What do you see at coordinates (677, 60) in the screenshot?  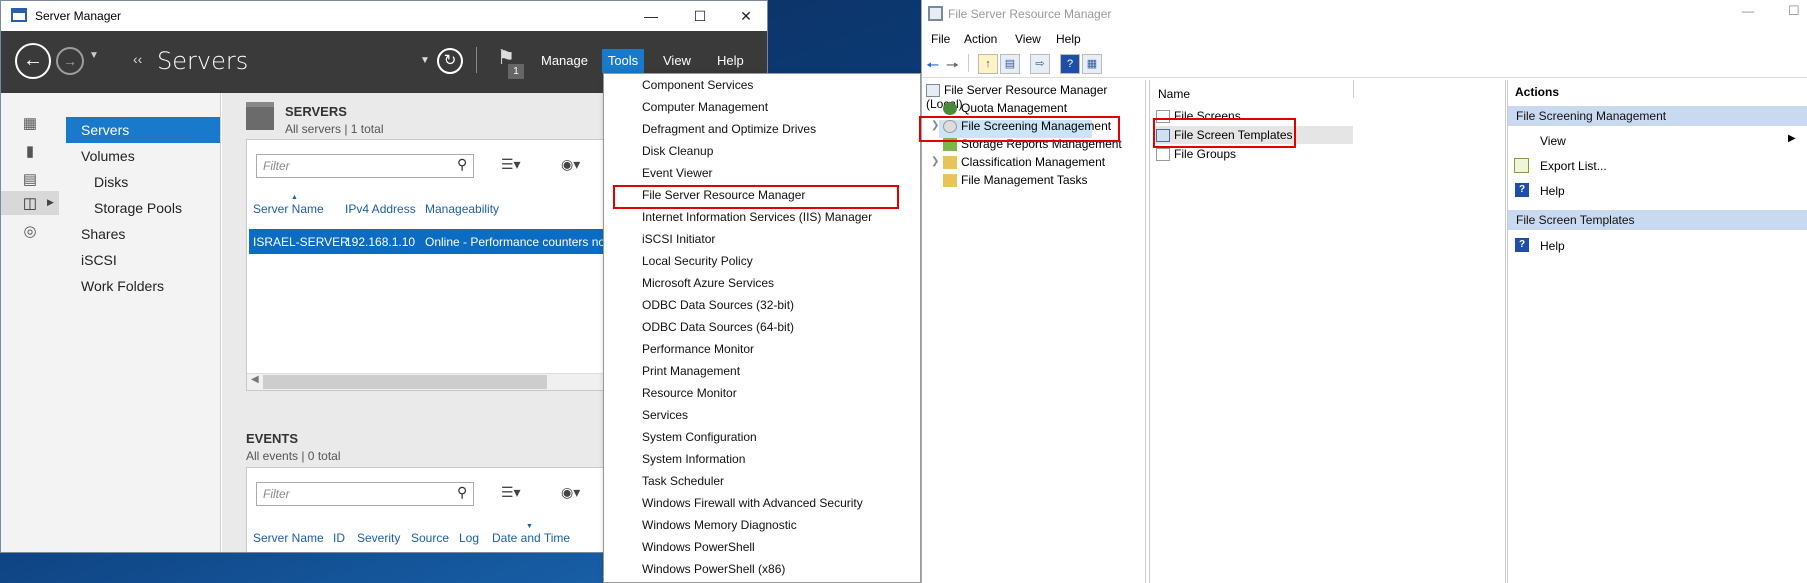 I see `menu-view: View` at bounding box center [677, 60].